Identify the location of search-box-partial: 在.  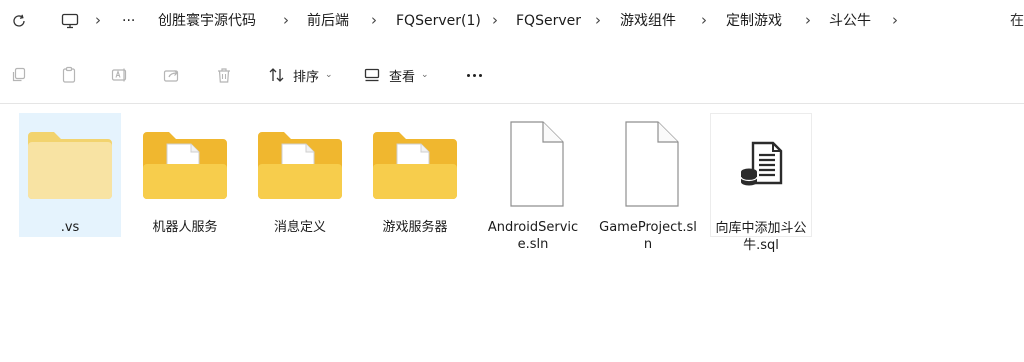
(1017, 21).